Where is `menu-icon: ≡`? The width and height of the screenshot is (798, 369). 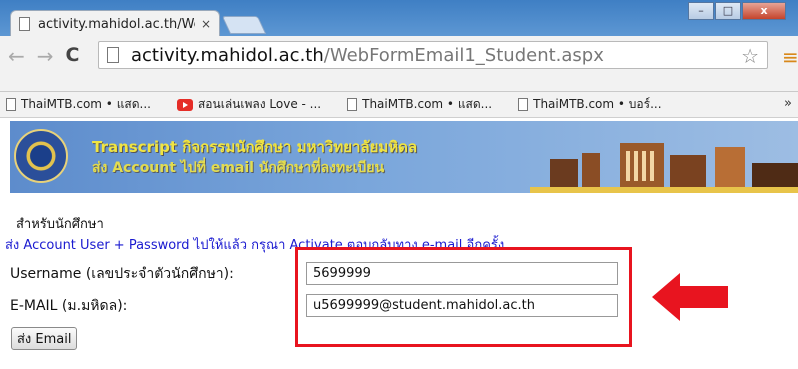 menu-icon: ≡ is located at coordinates (790, 57).